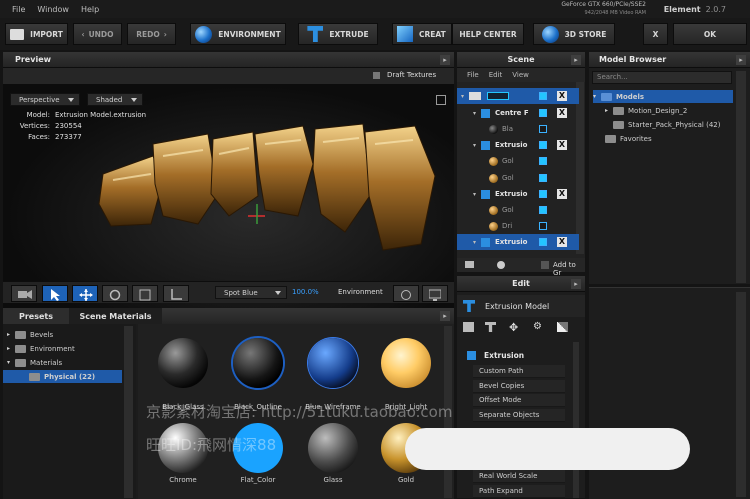 This screenshot has height=499, width=750. Describe the element at coordinates (519, 415) in the screenshot. I see `edit-property-row: Separate Objects` at that location.